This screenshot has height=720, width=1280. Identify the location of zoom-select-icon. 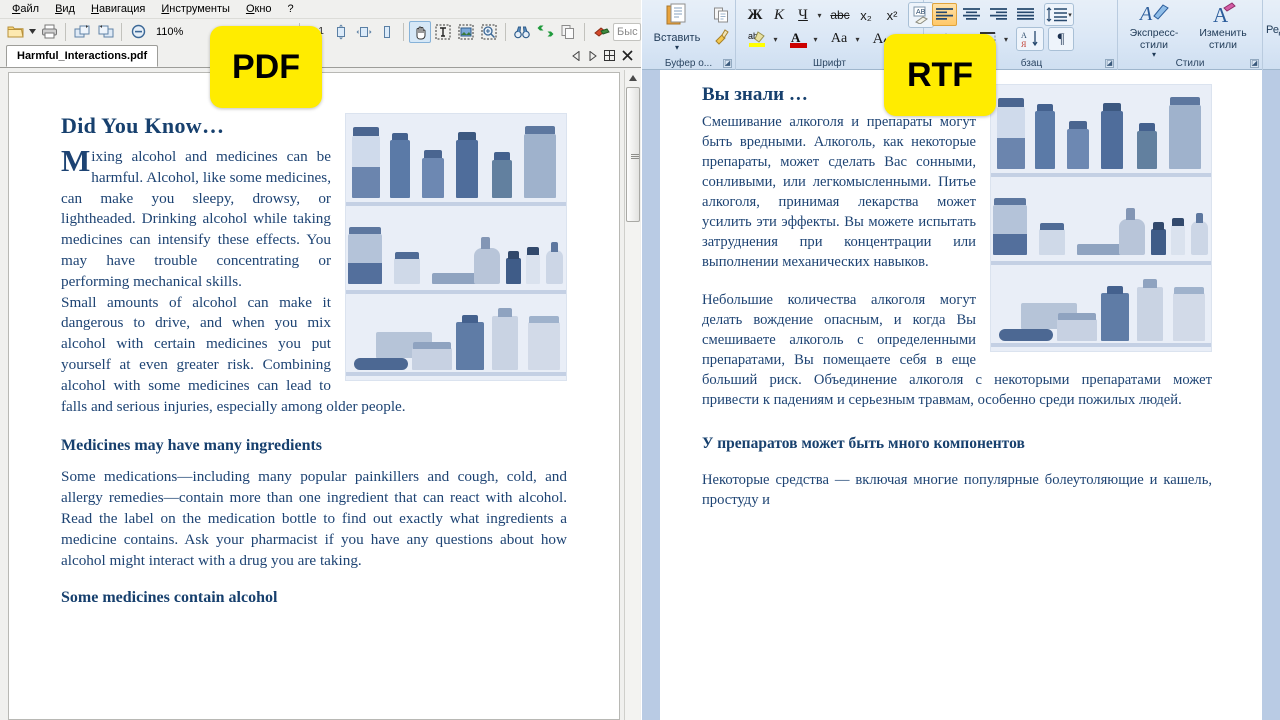
(489, 32).